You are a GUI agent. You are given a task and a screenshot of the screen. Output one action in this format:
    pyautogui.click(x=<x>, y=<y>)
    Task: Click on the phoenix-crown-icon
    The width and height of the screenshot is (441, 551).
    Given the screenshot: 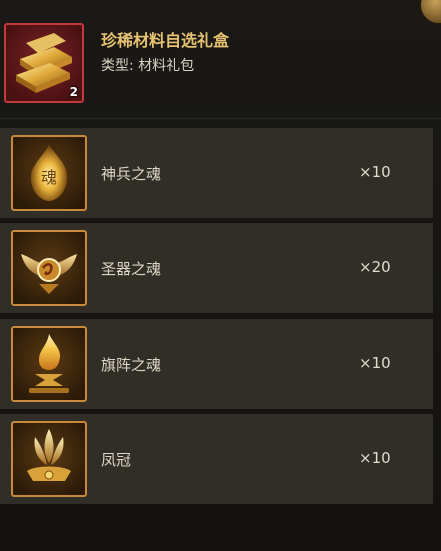 What is the action you would take?
    pyautogui.click(x=49, y=459)
    